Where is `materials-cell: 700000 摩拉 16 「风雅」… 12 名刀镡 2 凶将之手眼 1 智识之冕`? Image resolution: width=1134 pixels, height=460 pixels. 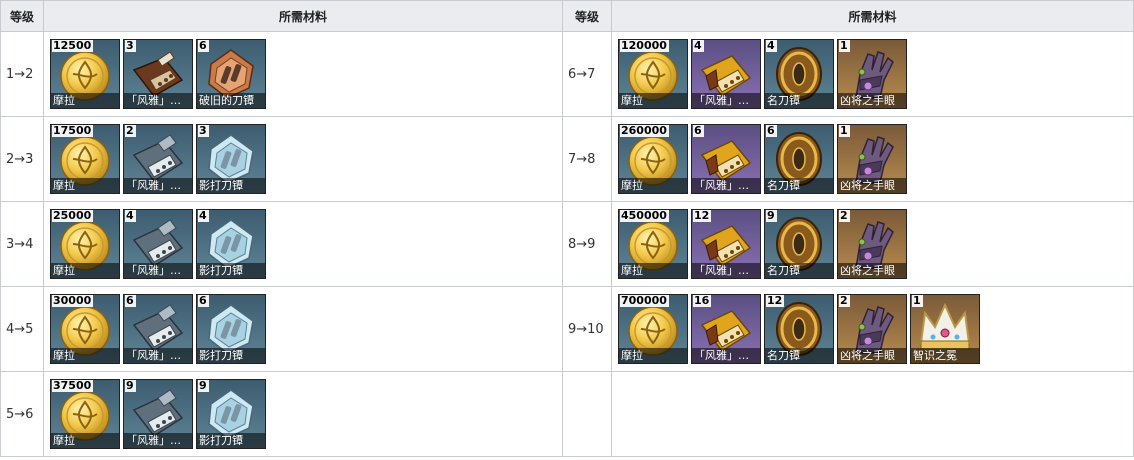
materials-cell: 700000 摩拉 16 「风雅」… 12 名刀镡 2 凶将之手眼 1 智识之冕 is located at coordinates (872, 329).